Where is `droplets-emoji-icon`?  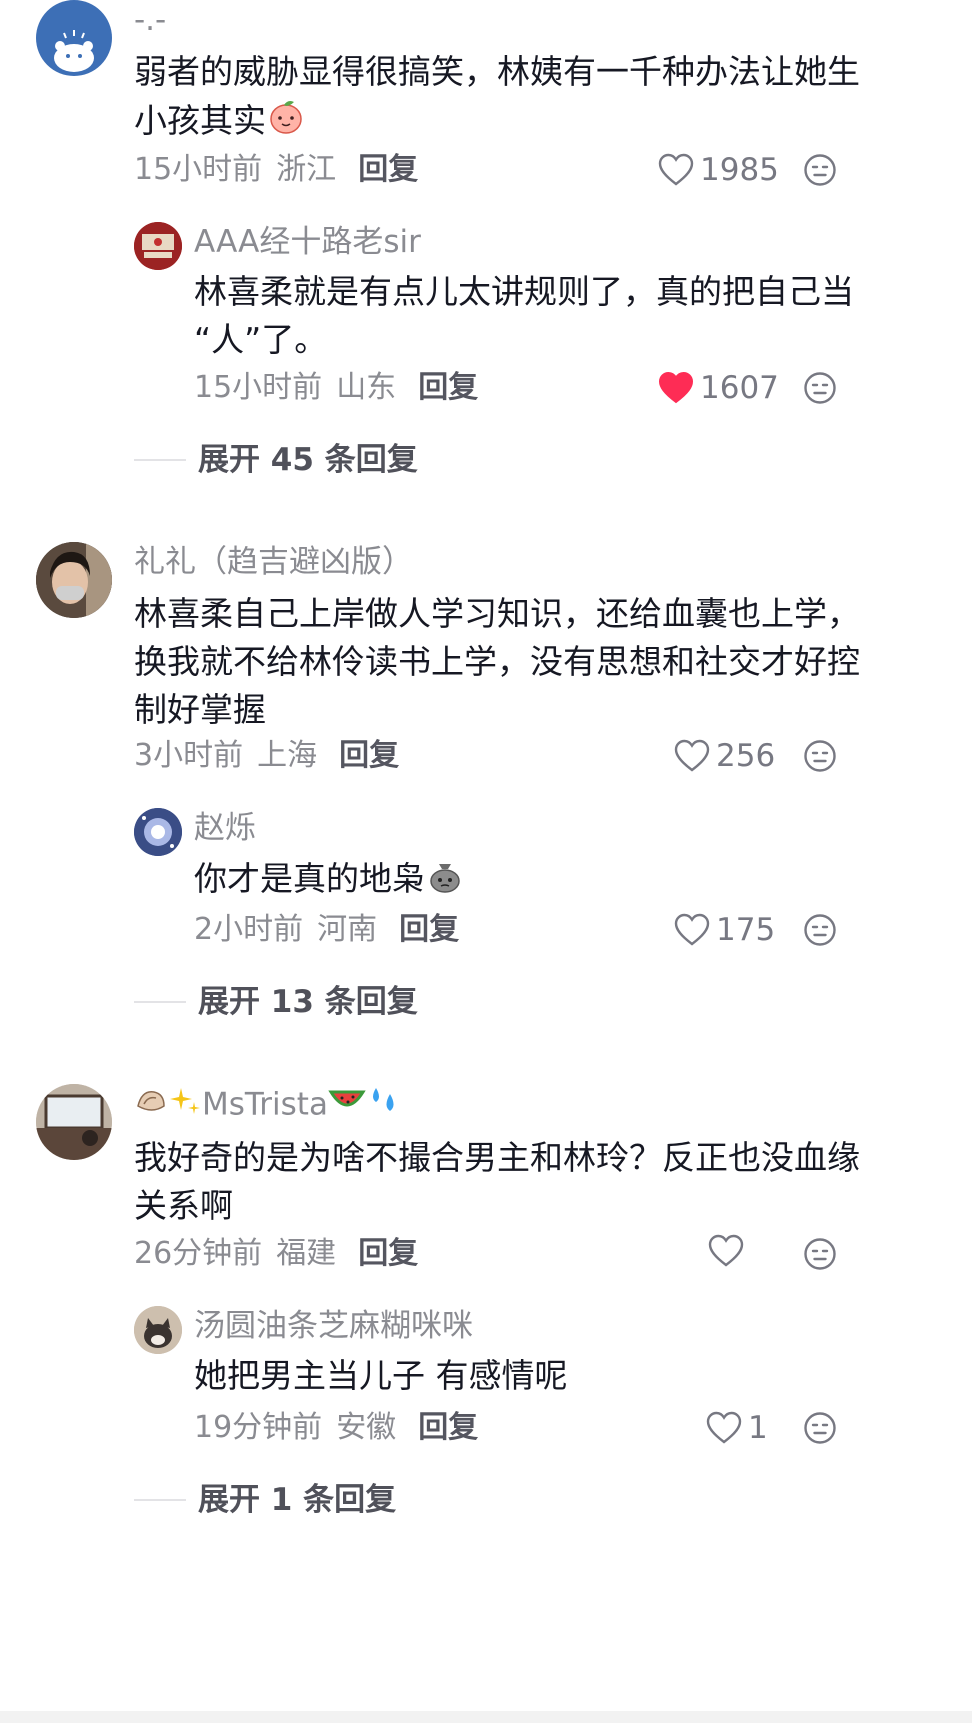
droplets-emoji-icon is located at coordinates (383, 1106).